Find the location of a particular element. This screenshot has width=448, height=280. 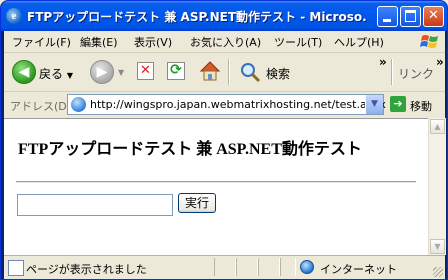

status-bar: ページが表示されました インターネット is located at coordinates (224, 267).